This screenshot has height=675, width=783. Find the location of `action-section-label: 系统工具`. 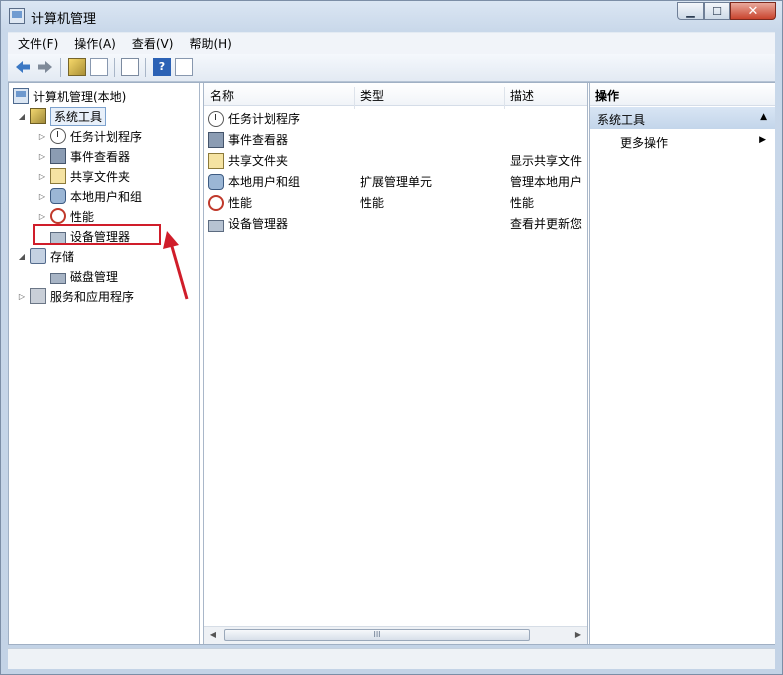

action-section-label: 系统工具 is located at coordinates (621, 120).